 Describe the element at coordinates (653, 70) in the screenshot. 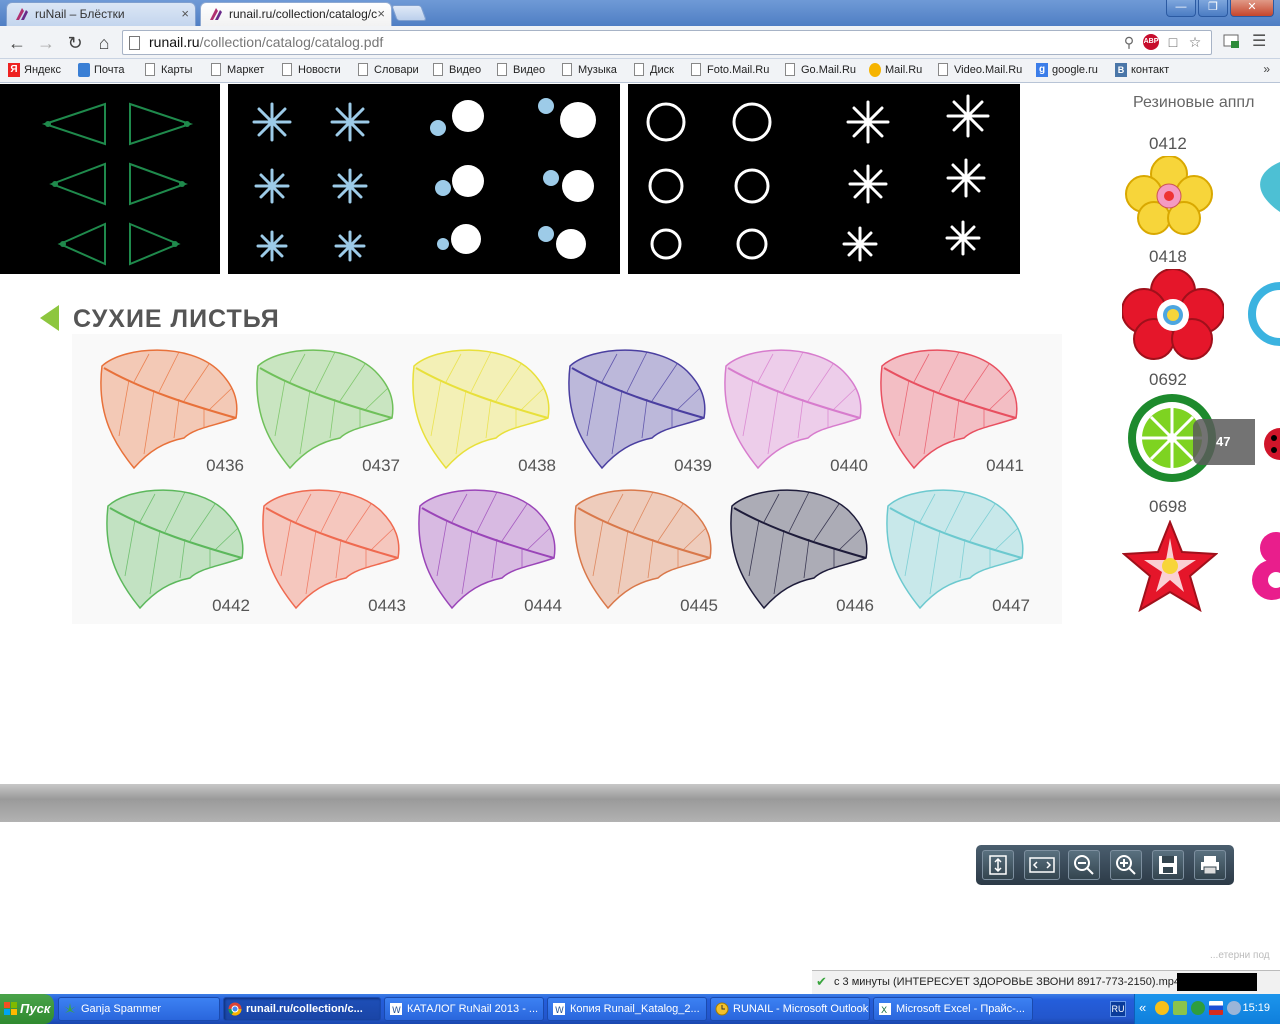

I see `bookmark-disk: Диск` at that location.